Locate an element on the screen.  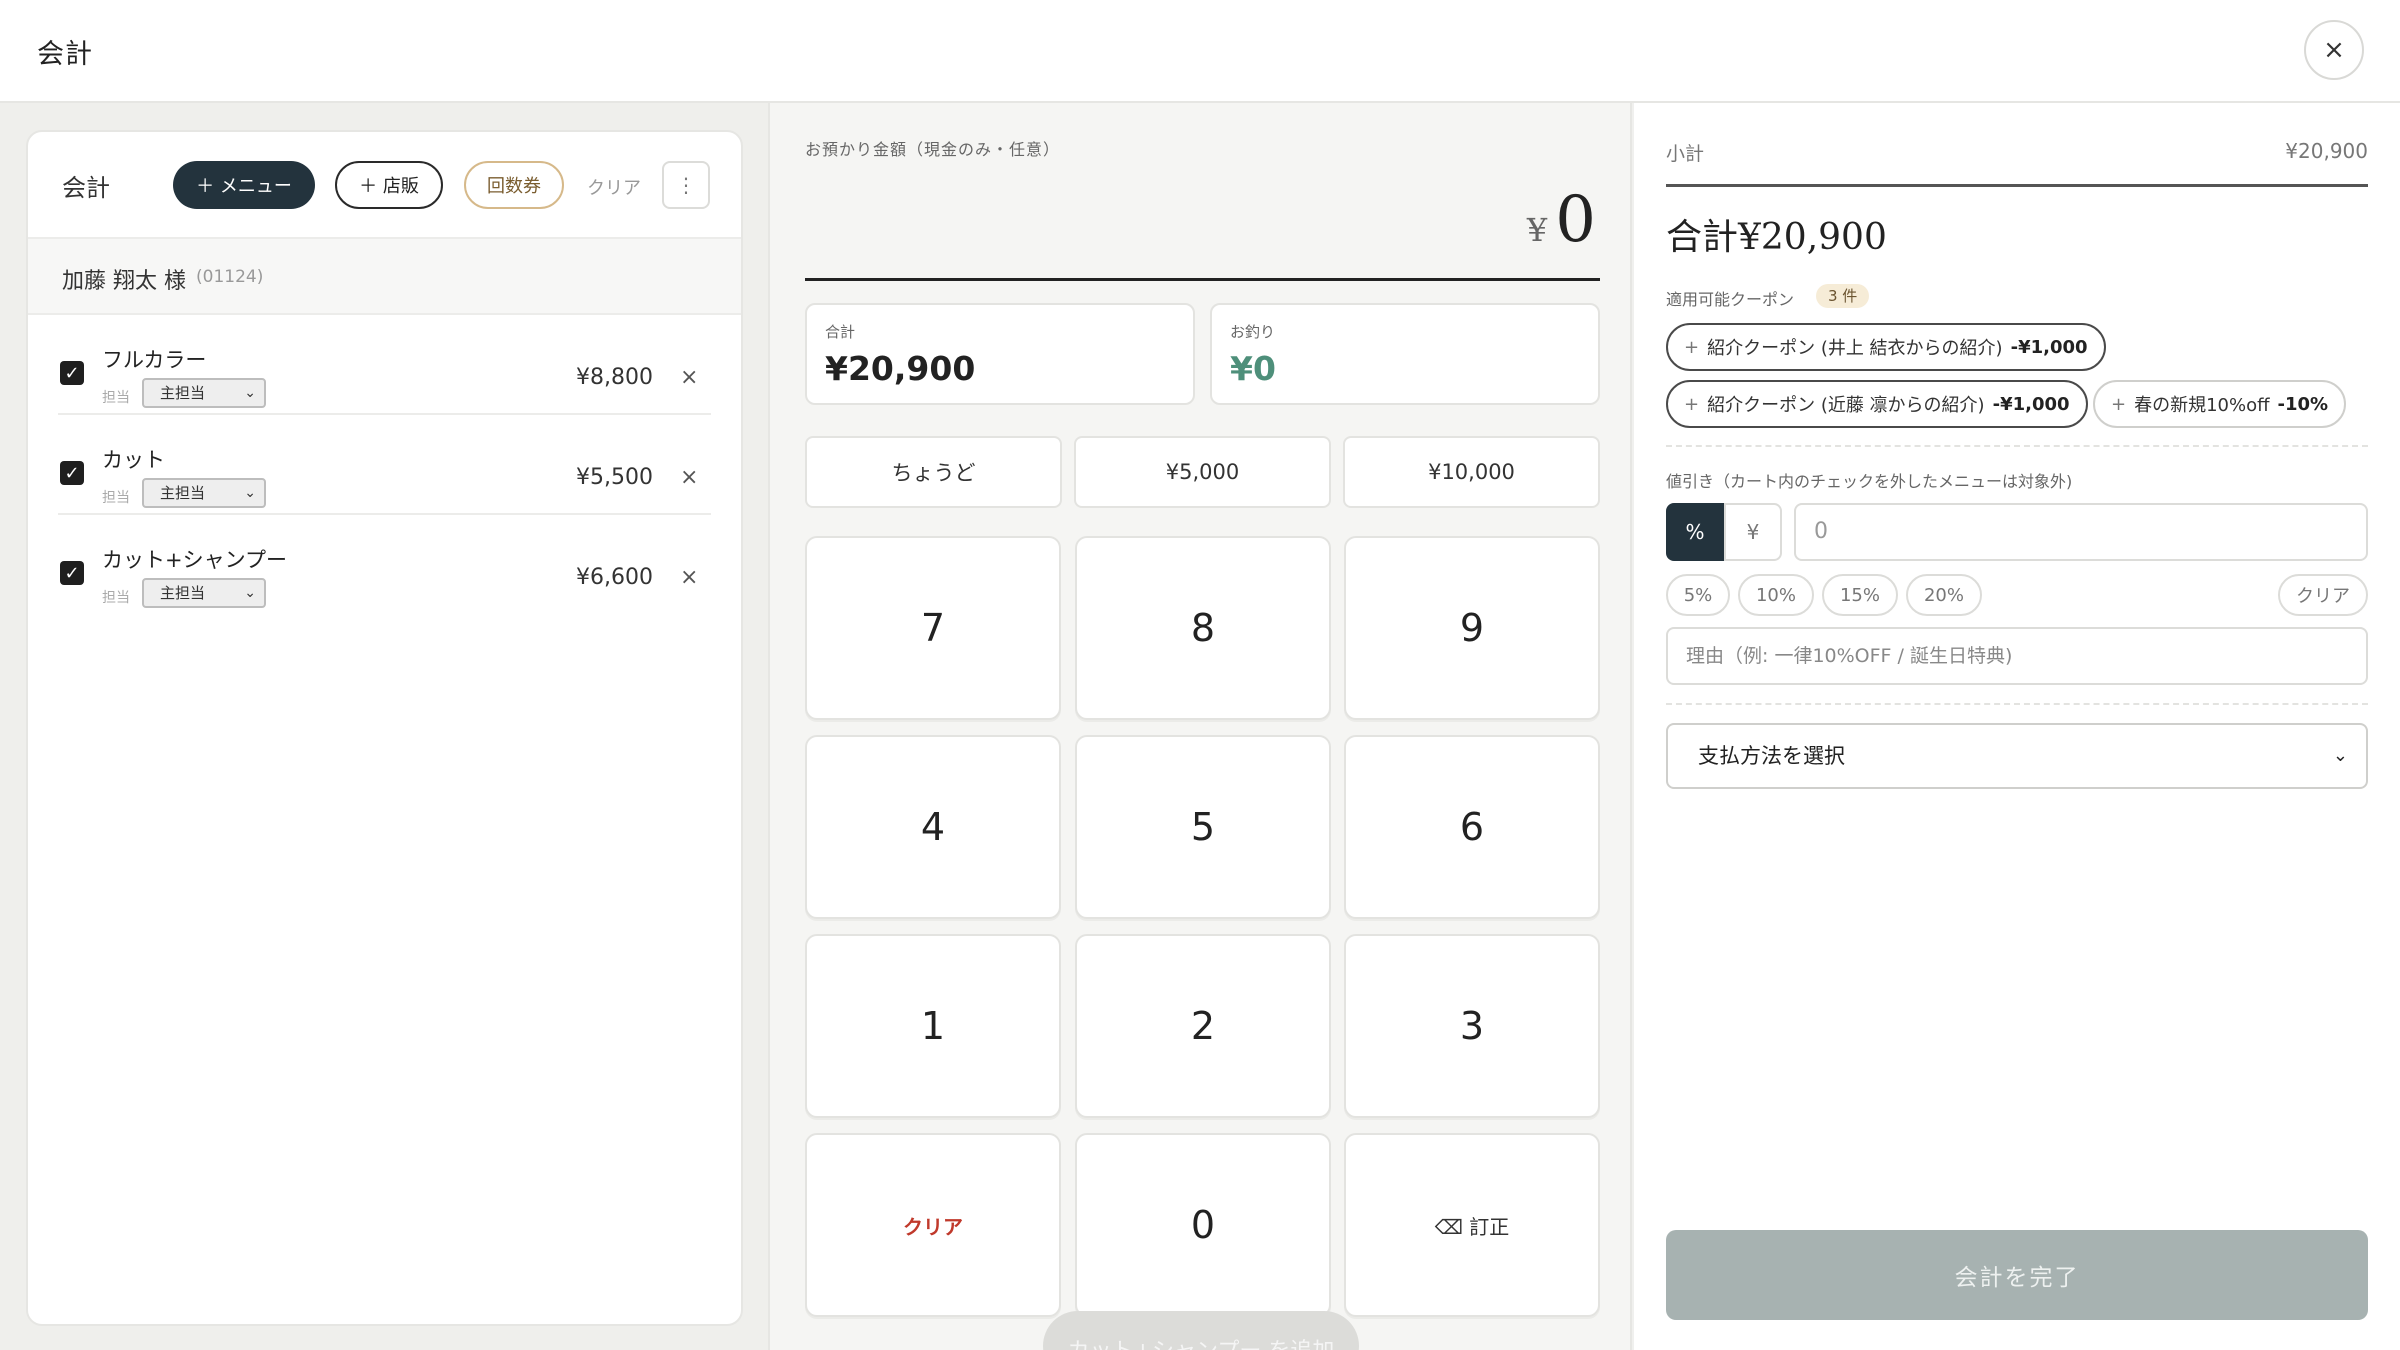
quick-exact-button: ちょうど is located at coordinates (933, 472).